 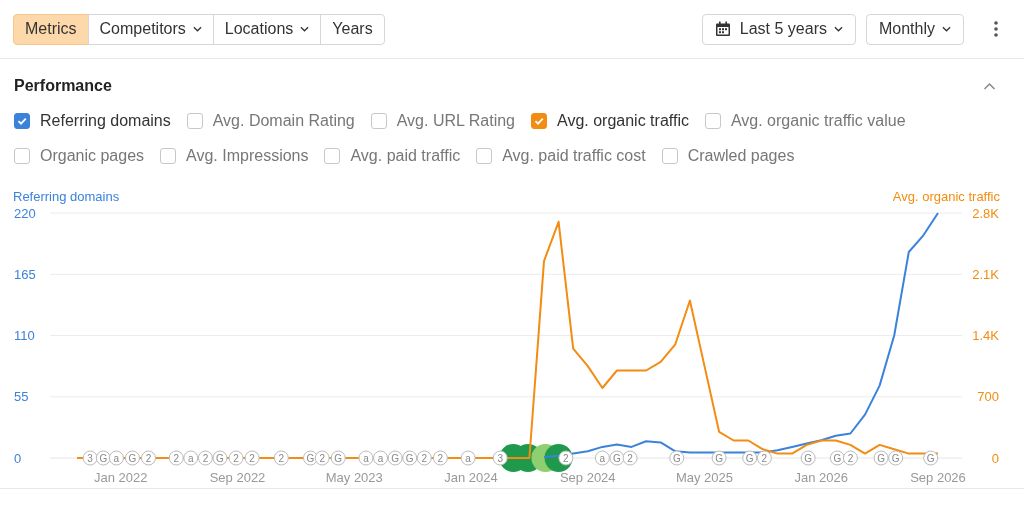 What do you see at coordinates (704, 477) in the screenshot?
I see `axis-tick-label: May 2025` at bounding box center [704, 477].